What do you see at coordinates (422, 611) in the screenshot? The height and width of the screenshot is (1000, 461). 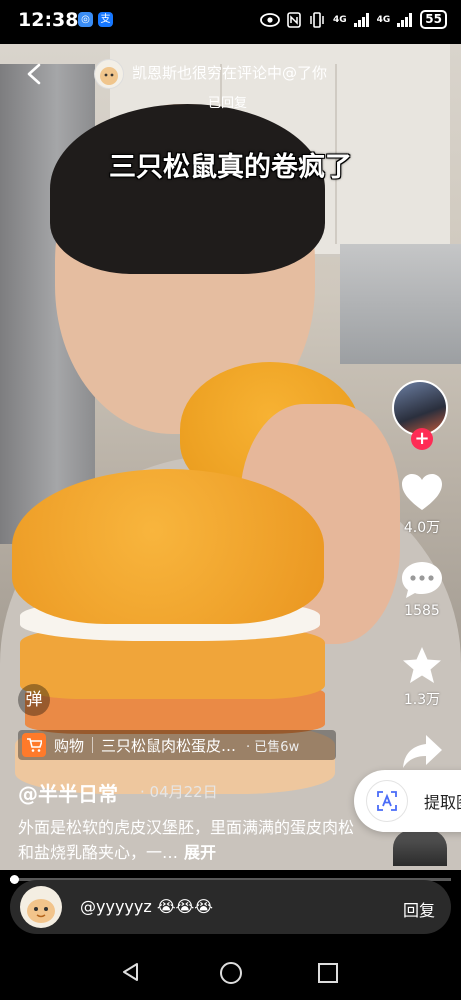 I see `comment-count: 1585` at bounding box center [422, 611].